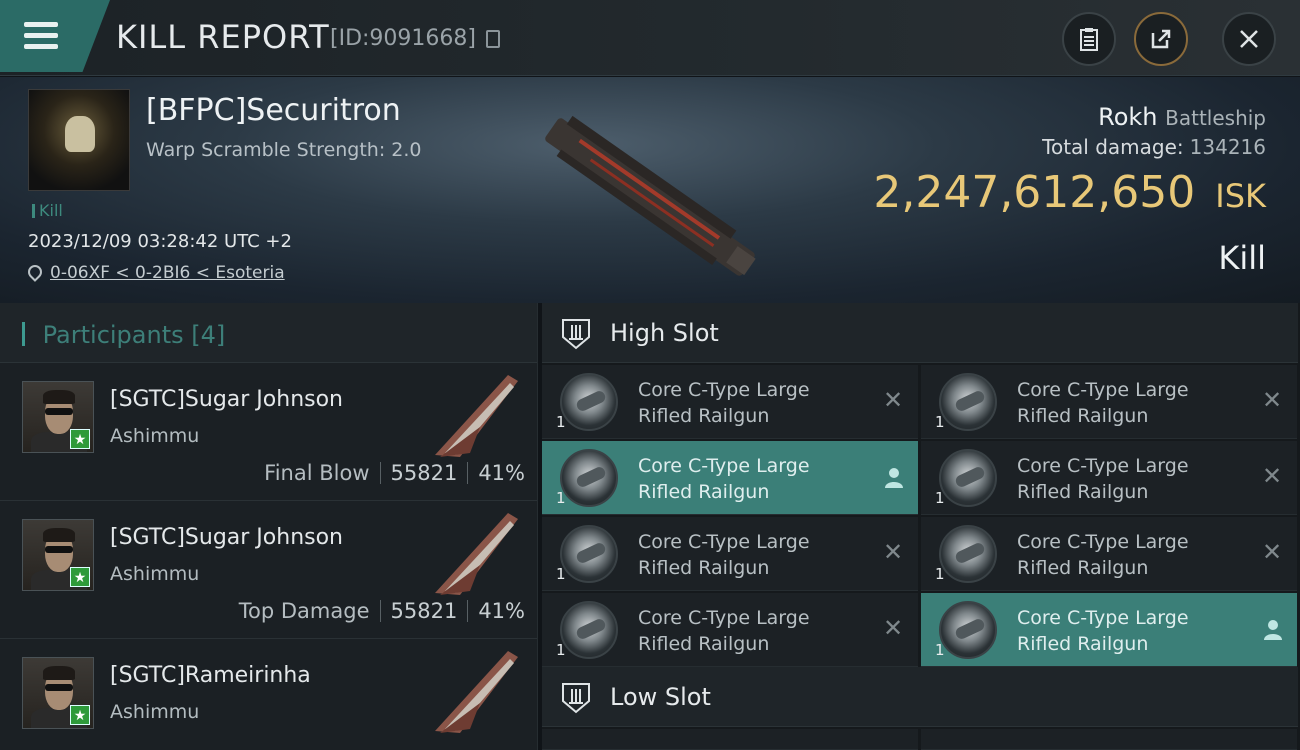 Image resolution: width=1300 pixels, height=750 pixels. I want to click on kill-timestamp: 2023/12/09 03:28:42 UTC +2, so click(160, 241).